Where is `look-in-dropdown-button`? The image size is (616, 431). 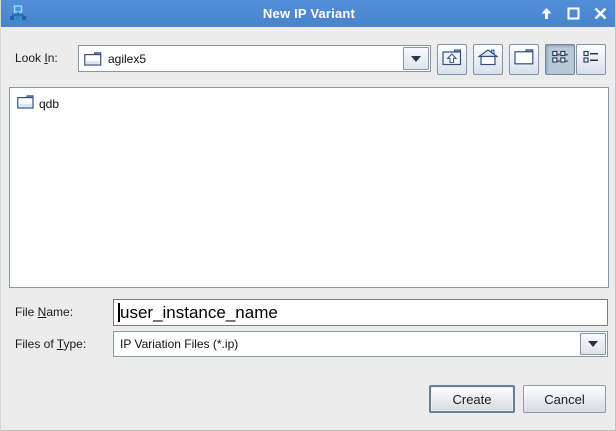 look-in-dropdown-button is located at coordinates (416, 58).